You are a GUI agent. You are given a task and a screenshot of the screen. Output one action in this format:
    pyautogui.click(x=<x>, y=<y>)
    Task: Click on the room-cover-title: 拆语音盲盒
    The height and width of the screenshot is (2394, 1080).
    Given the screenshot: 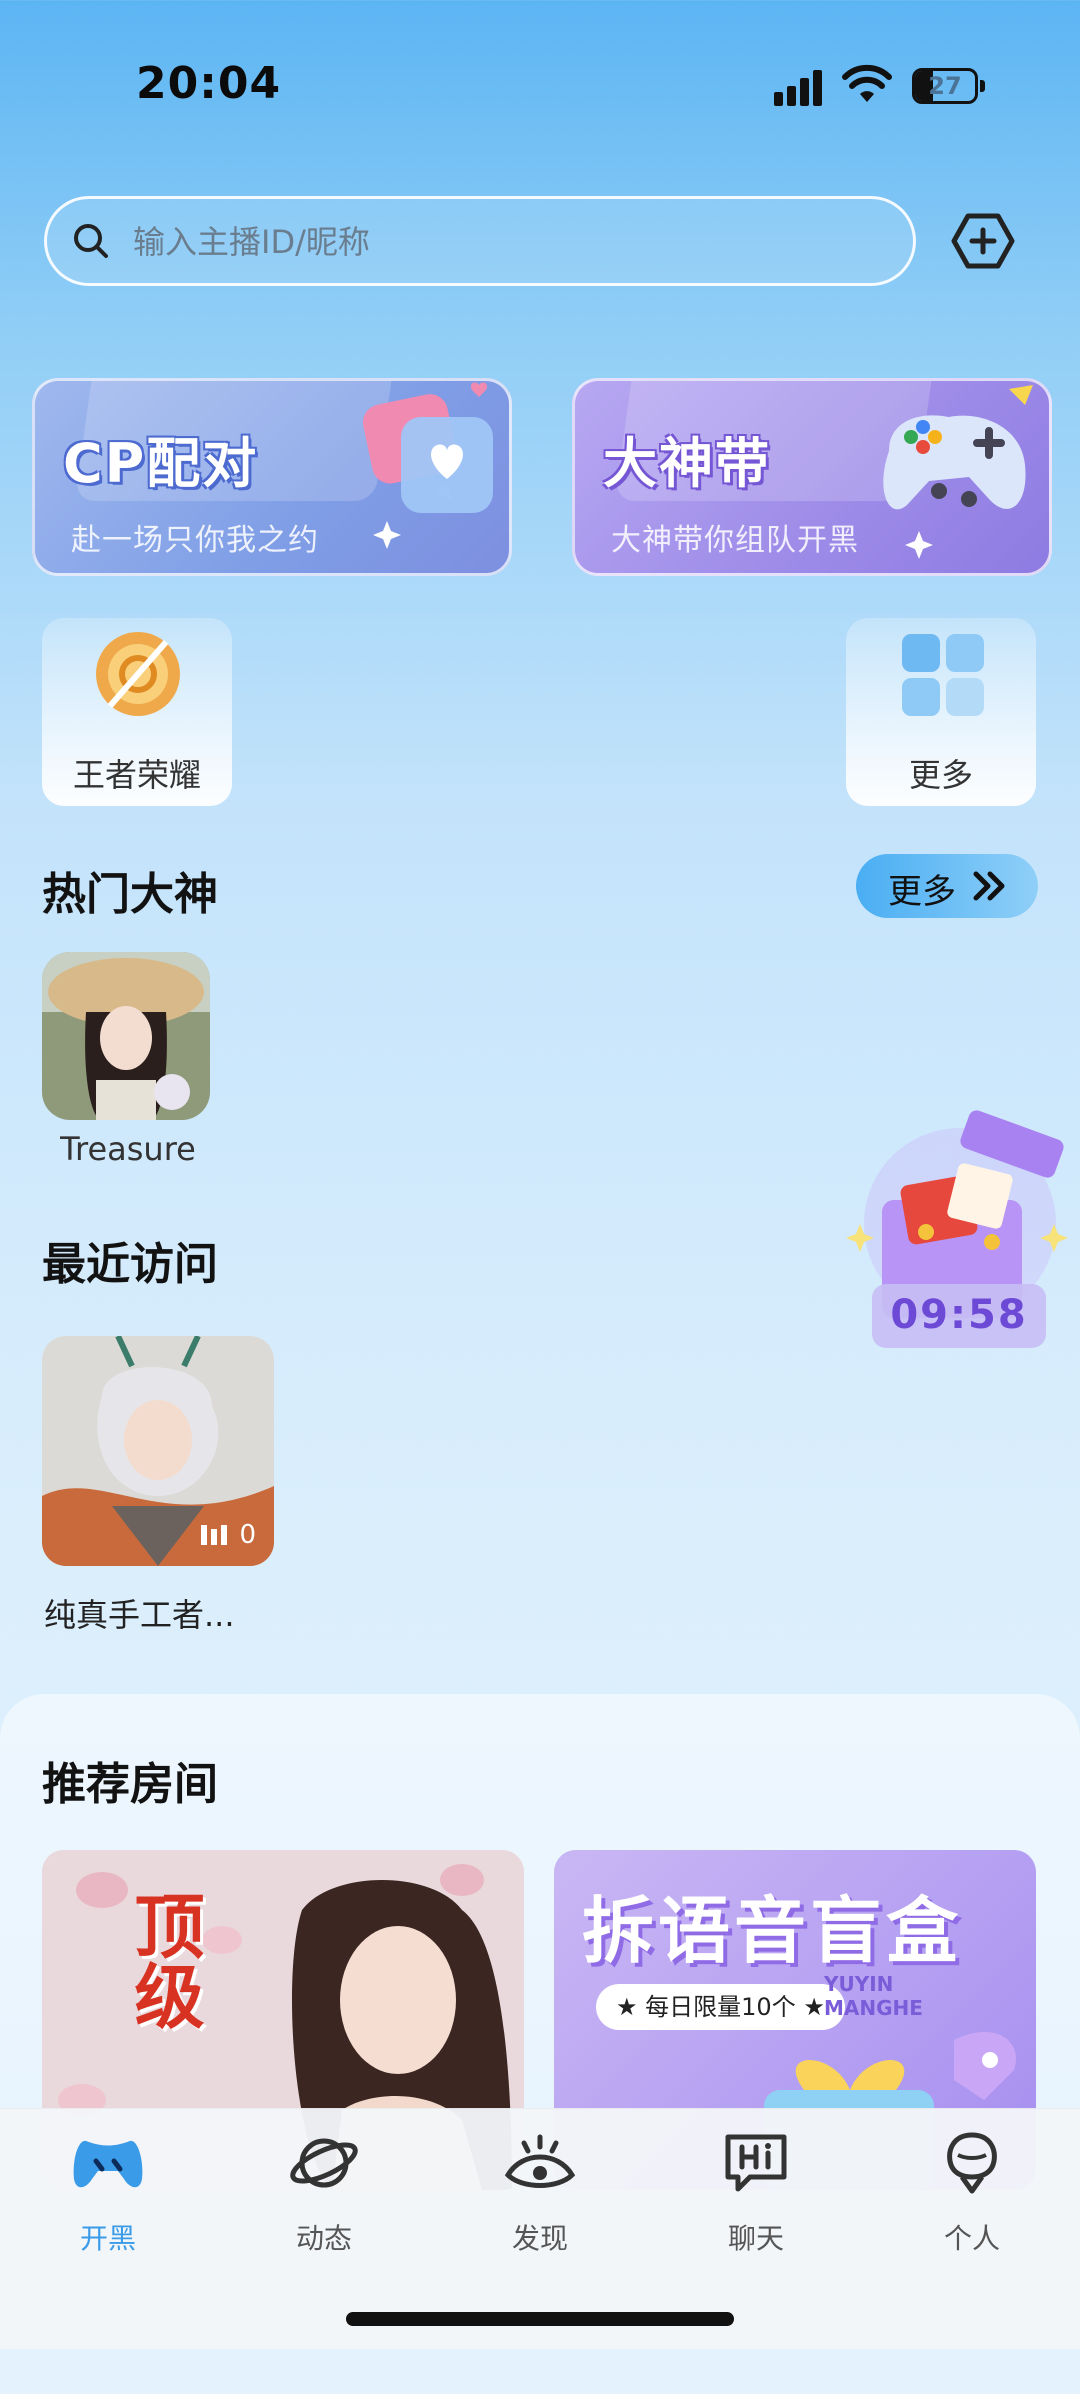 What is the action you would take?
    pyautogui.click(x=772, y=1931)
    